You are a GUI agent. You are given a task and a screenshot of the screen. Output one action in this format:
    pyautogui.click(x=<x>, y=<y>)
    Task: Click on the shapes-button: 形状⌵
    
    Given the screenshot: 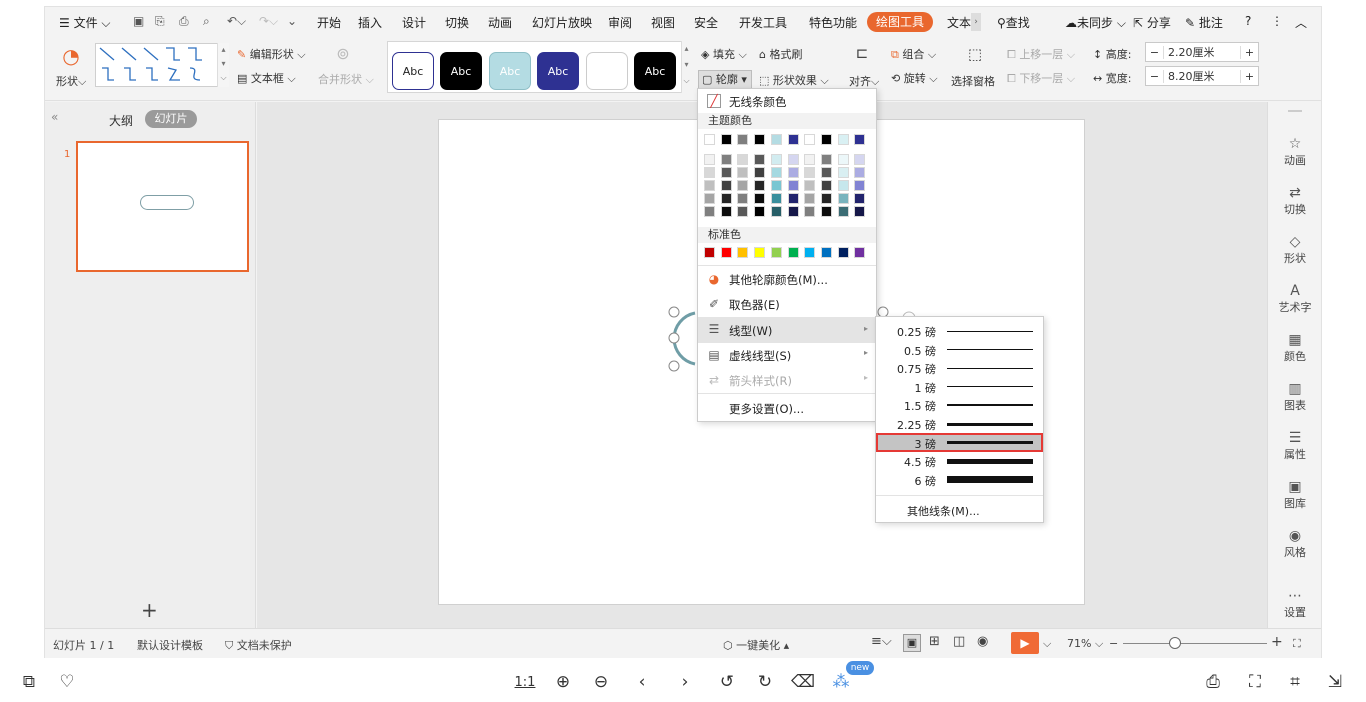 What is the action you would take?
    pyautogui.click(x=71, y=81)
    